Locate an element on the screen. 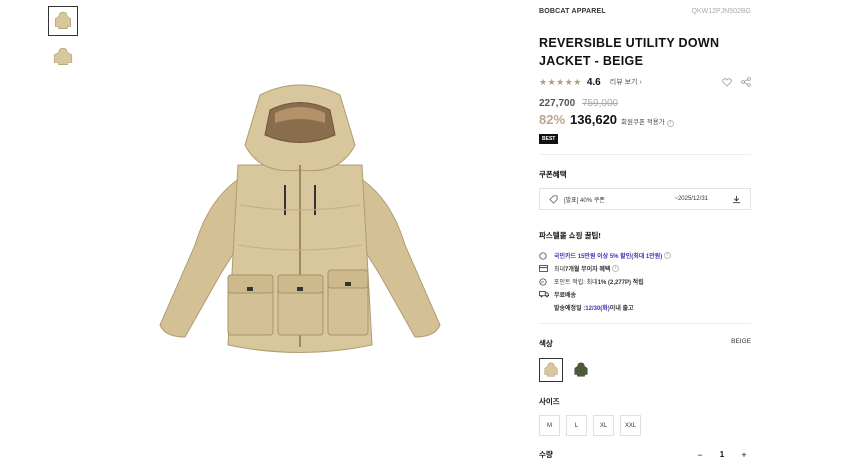  member-coupon-note: 회원쿠폰 적용가 is located at coordinates (643, 122).